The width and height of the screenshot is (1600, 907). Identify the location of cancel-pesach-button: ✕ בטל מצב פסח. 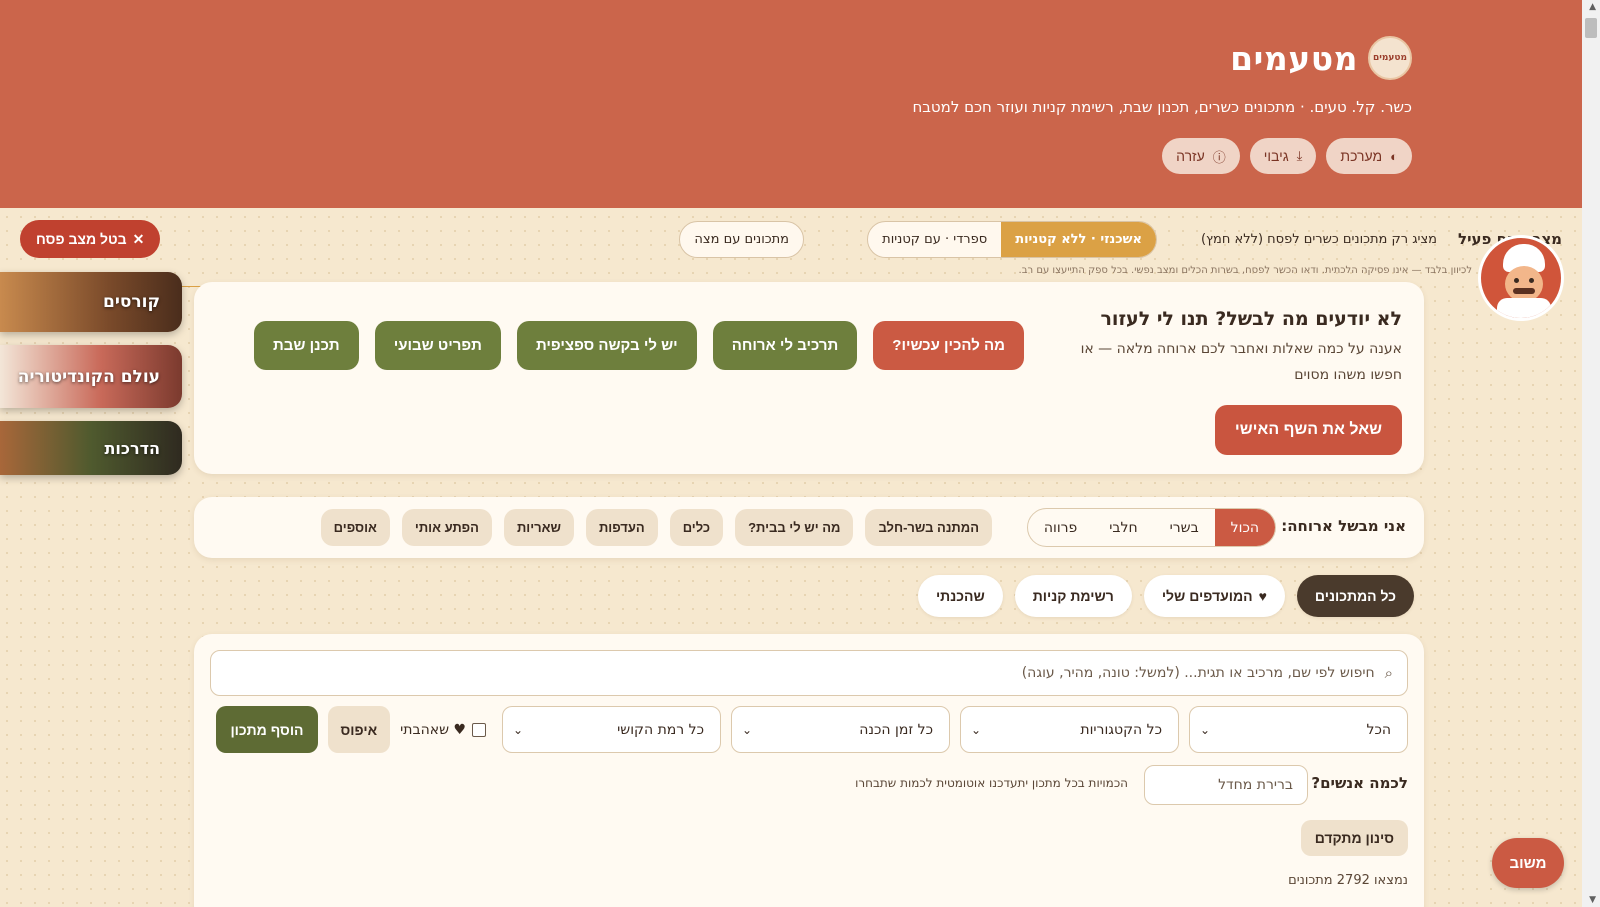
(90, 239).